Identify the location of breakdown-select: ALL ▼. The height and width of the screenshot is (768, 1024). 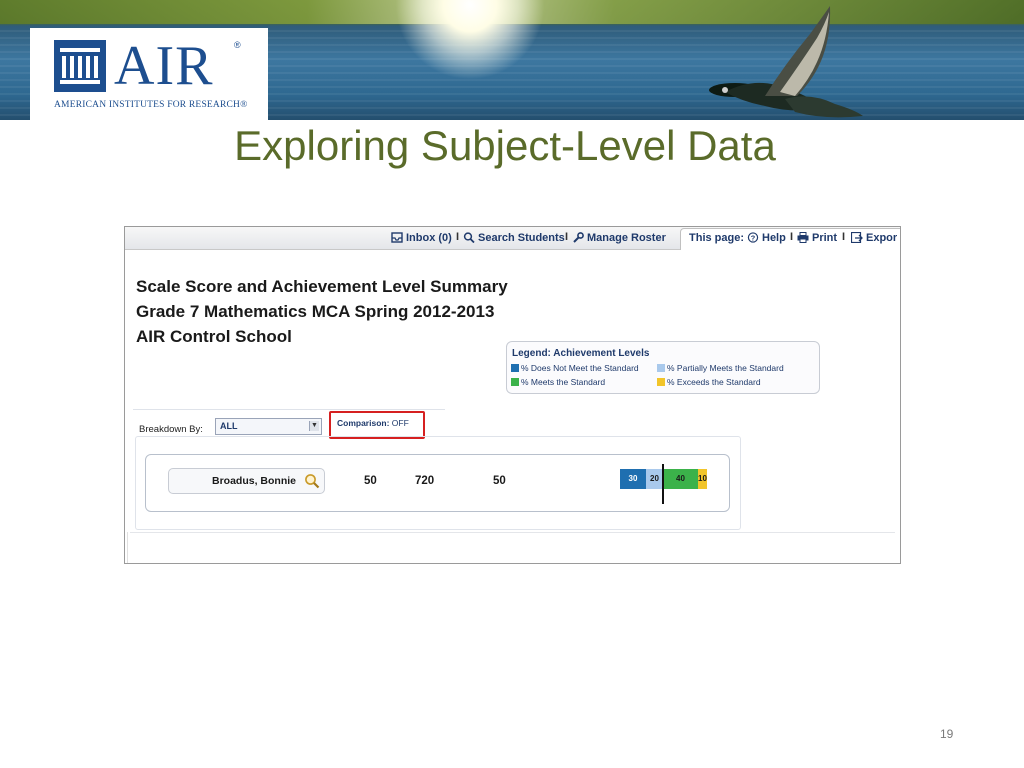
(268, 426).